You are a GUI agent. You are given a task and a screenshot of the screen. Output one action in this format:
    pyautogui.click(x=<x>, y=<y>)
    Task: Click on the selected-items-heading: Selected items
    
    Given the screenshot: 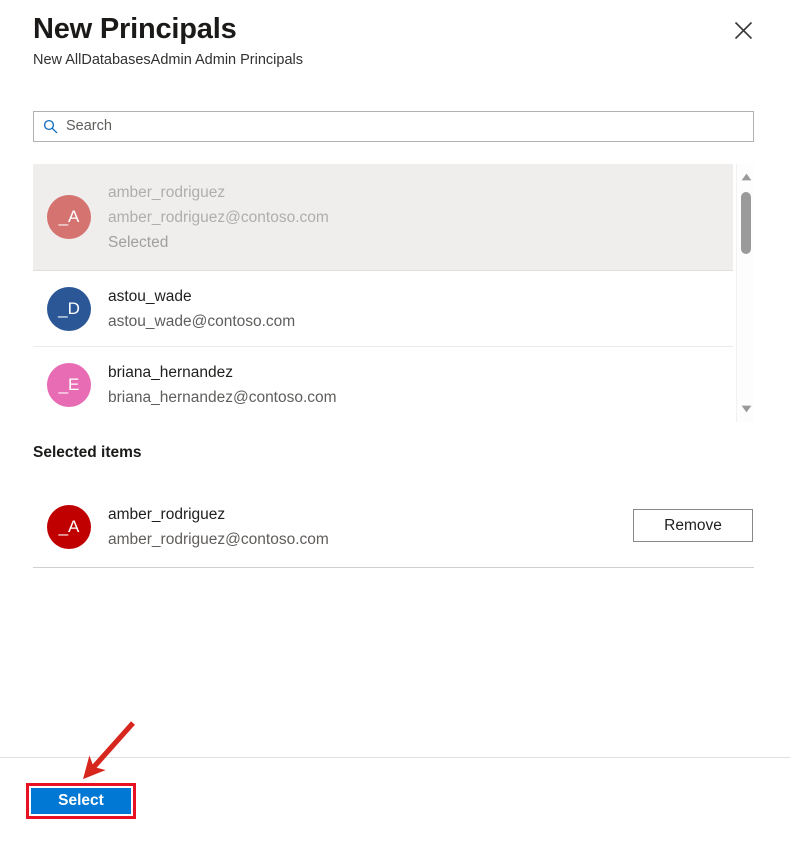 What is the action you would take?
    pyautogui.click(x=87, y=452)
    